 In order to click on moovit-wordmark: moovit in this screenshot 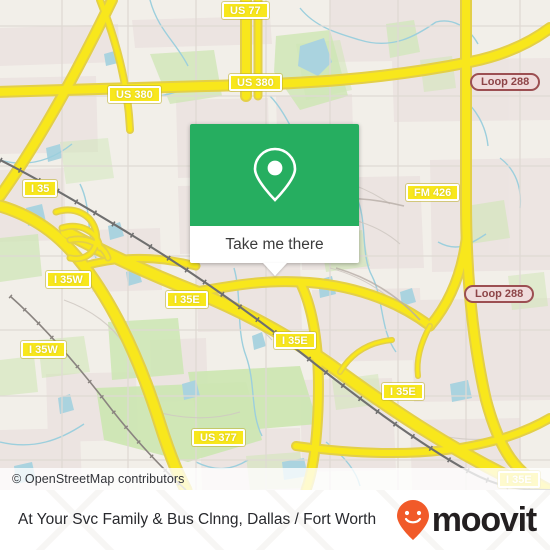, I will do `click(484, 520)`.